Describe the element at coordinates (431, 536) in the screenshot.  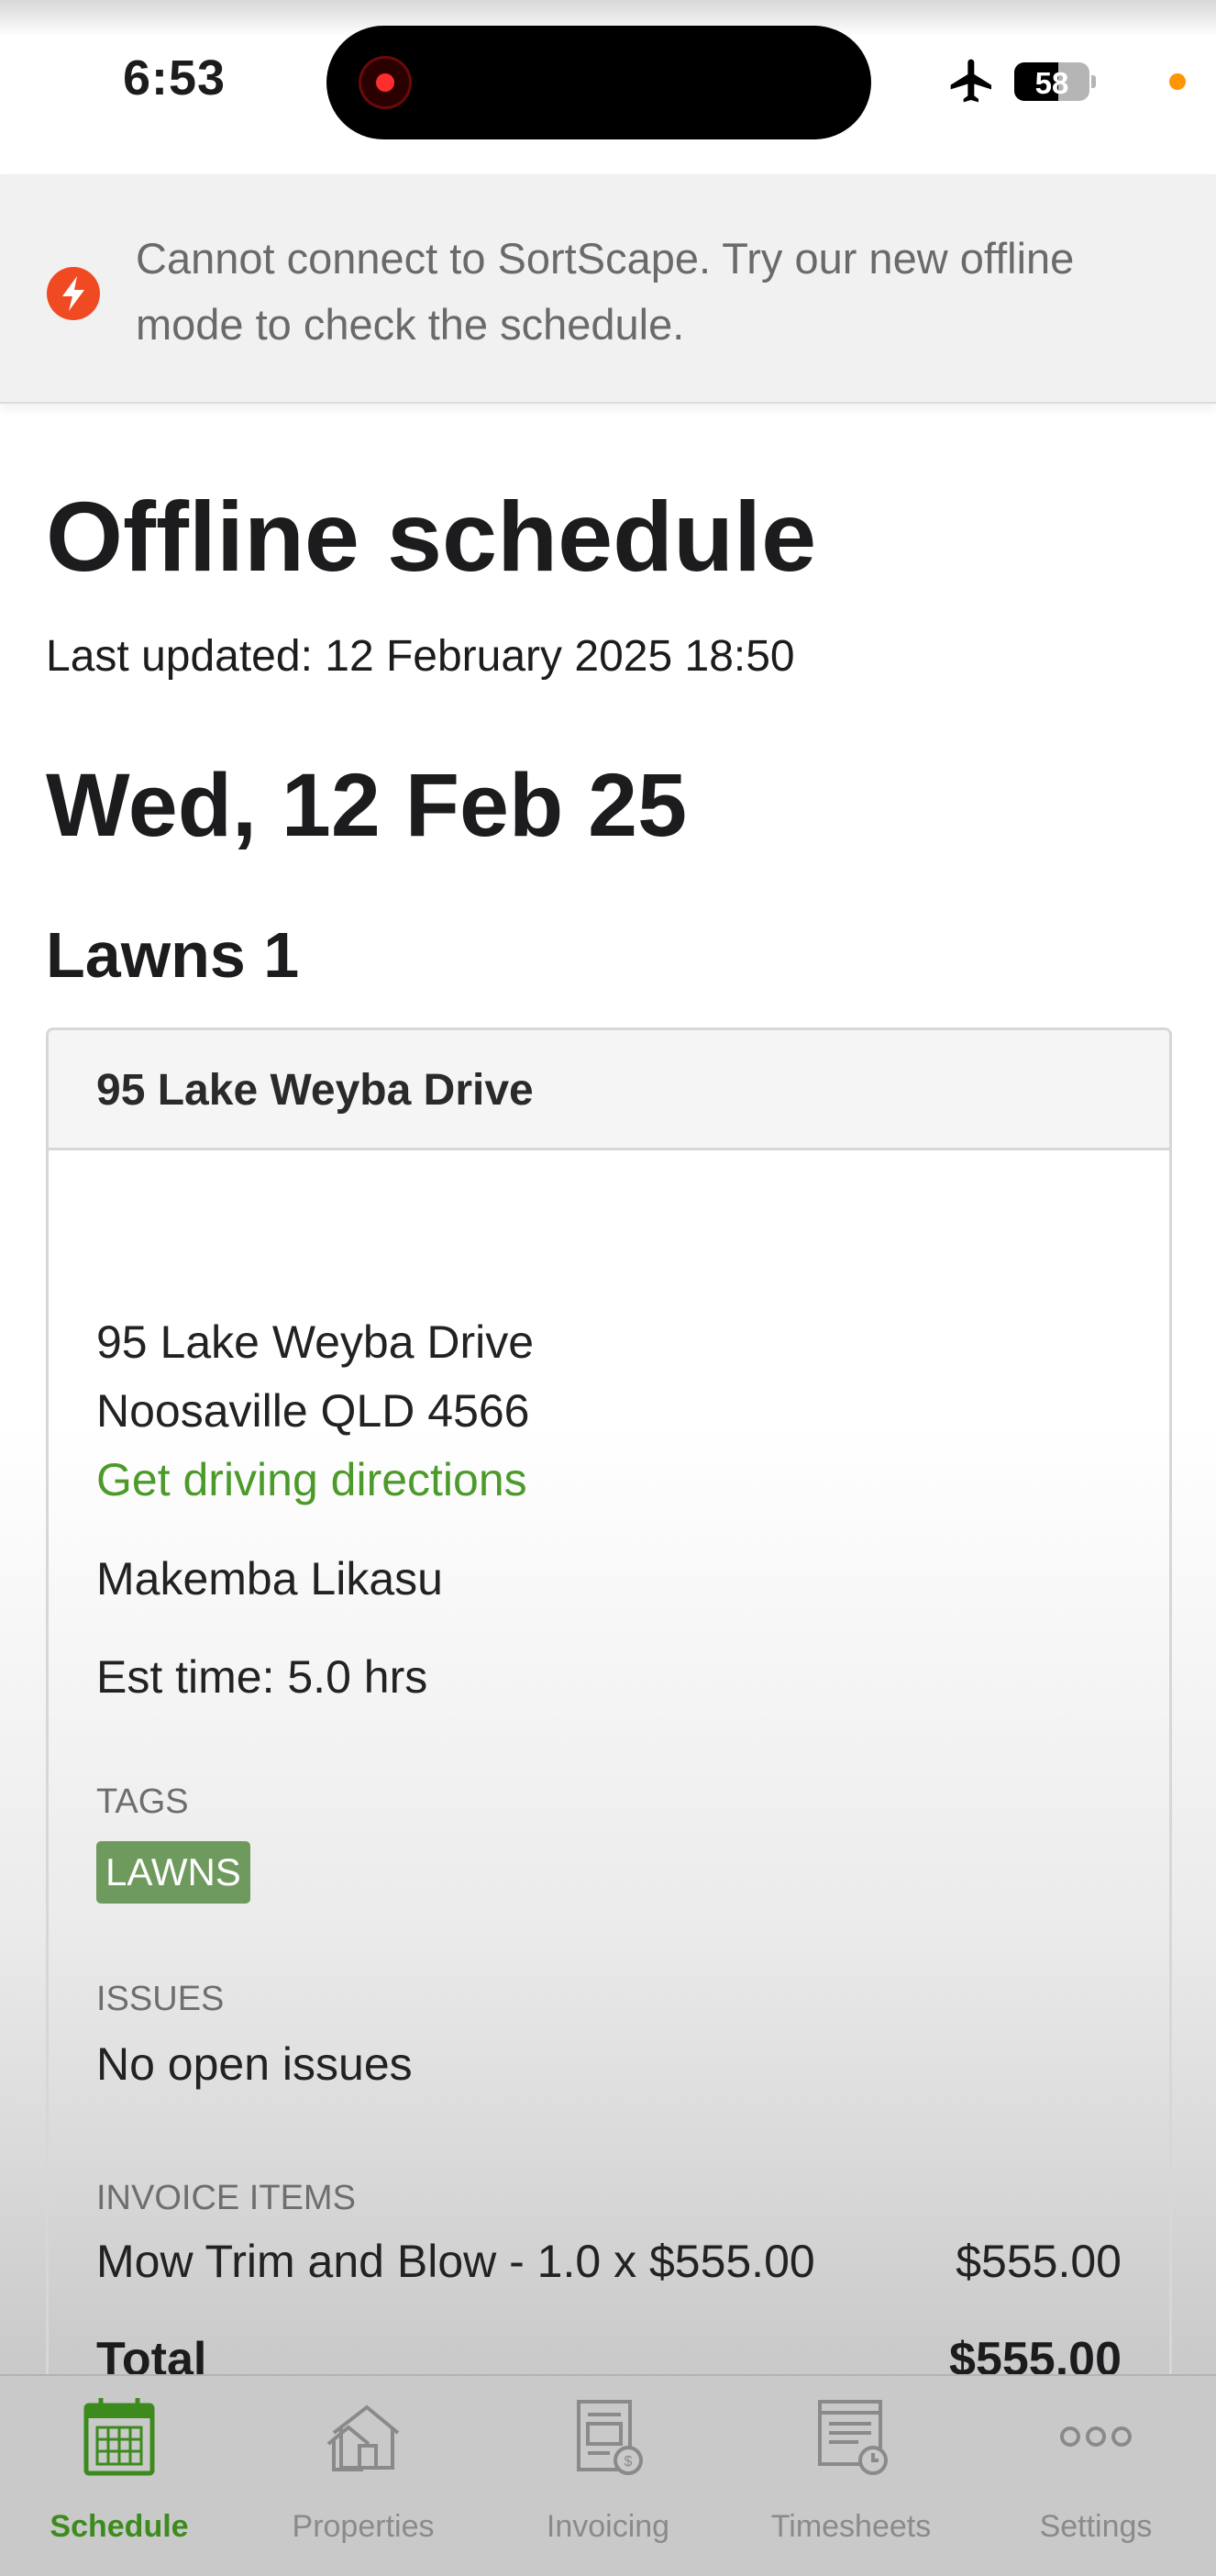
I see `page-title: Offline schedule` at that location.